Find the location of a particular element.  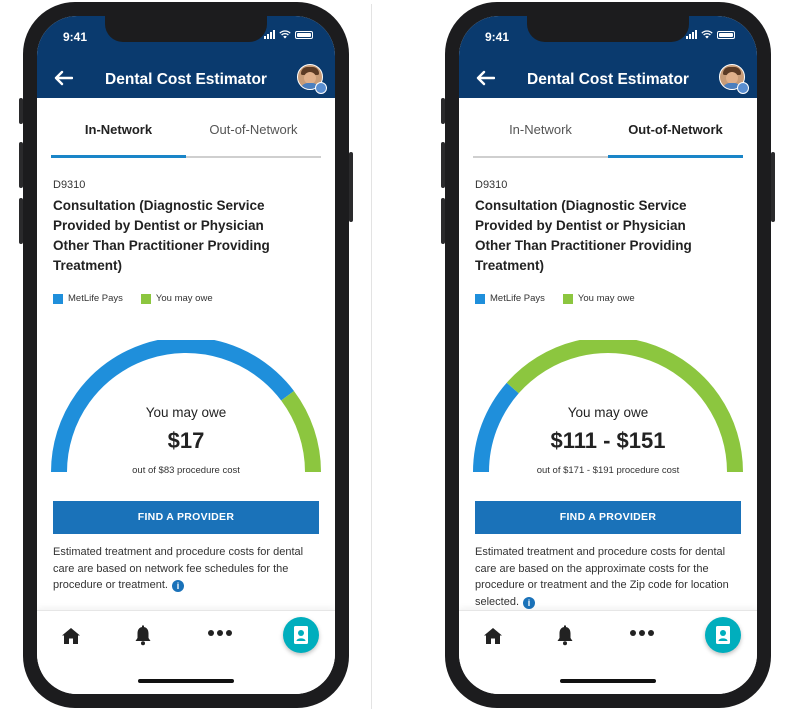

panel-divider is located at coordinates (371, 356).